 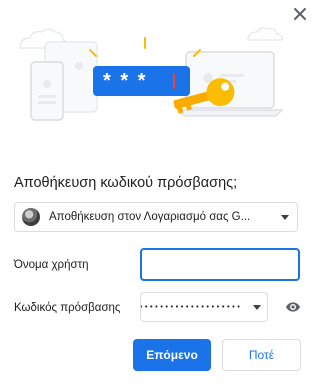 I want to click on dialog-title: Αποθήκευση κωδικού πρόσβασης;, so click(x=126, y=183).